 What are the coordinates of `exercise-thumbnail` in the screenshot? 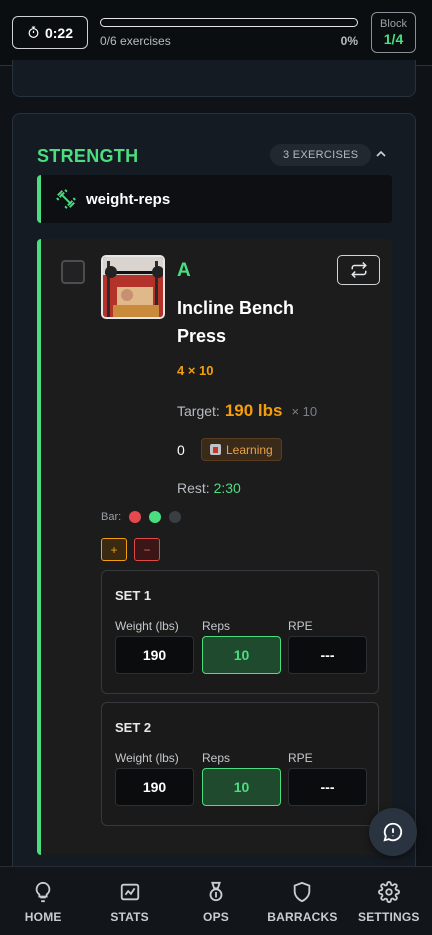 It's located at (133, 287).